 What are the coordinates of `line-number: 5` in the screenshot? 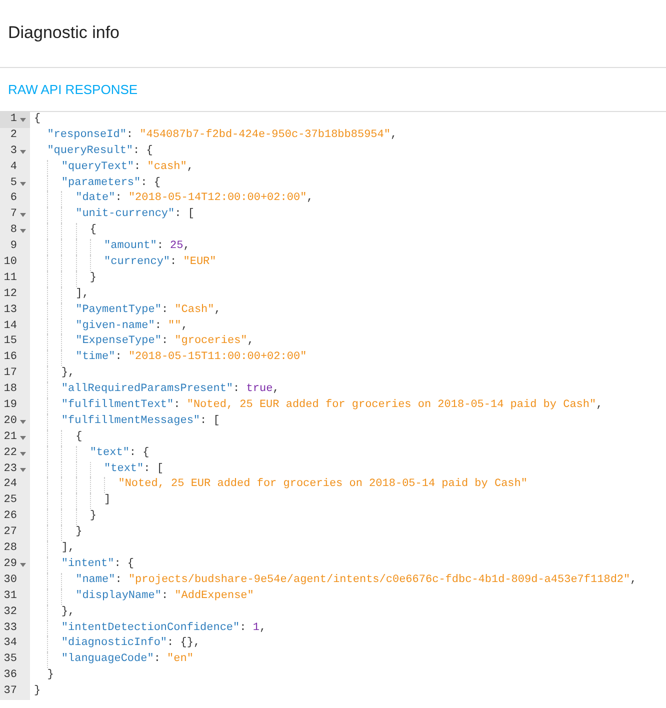 It's located at (13, 183).